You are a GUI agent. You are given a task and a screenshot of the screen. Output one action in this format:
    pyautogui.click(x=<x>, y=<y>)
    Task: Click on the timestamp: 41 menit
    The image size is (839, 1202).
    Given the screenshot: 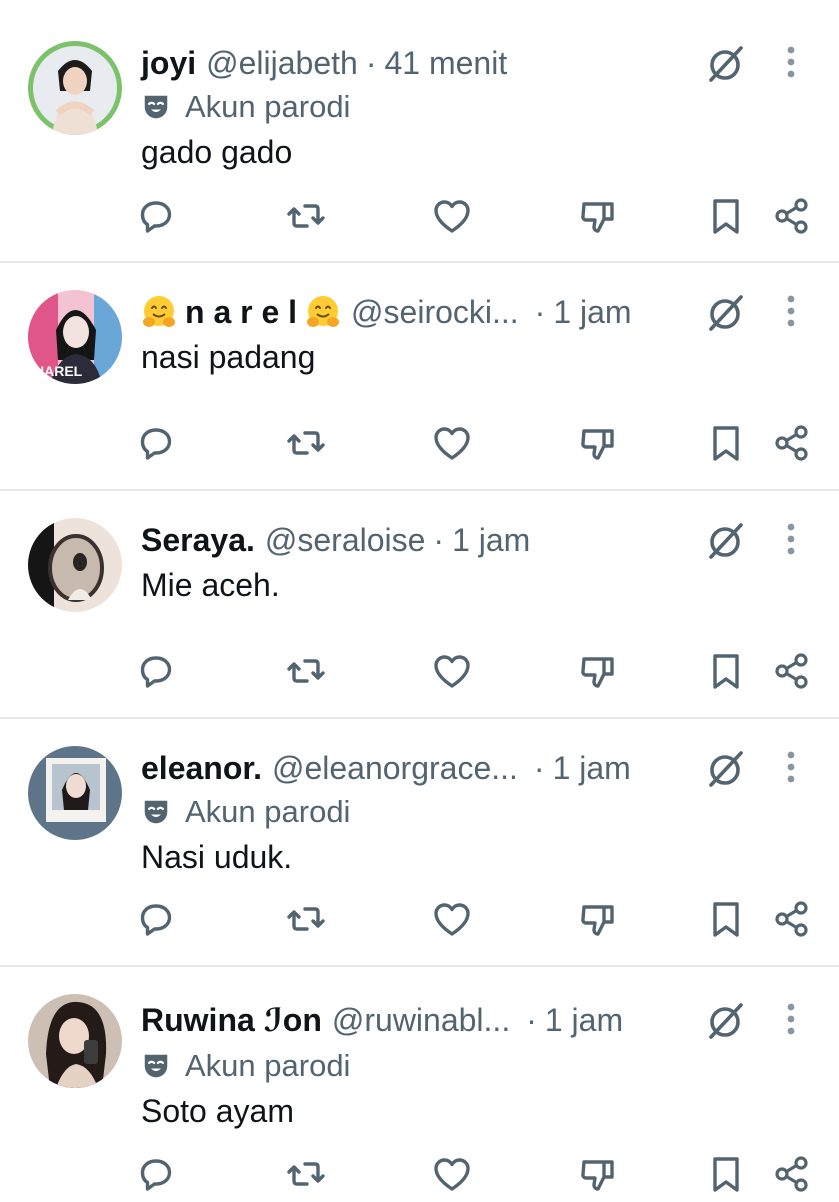 What is the action you would take?
    pyautogui.click(x=445, y=63)
    